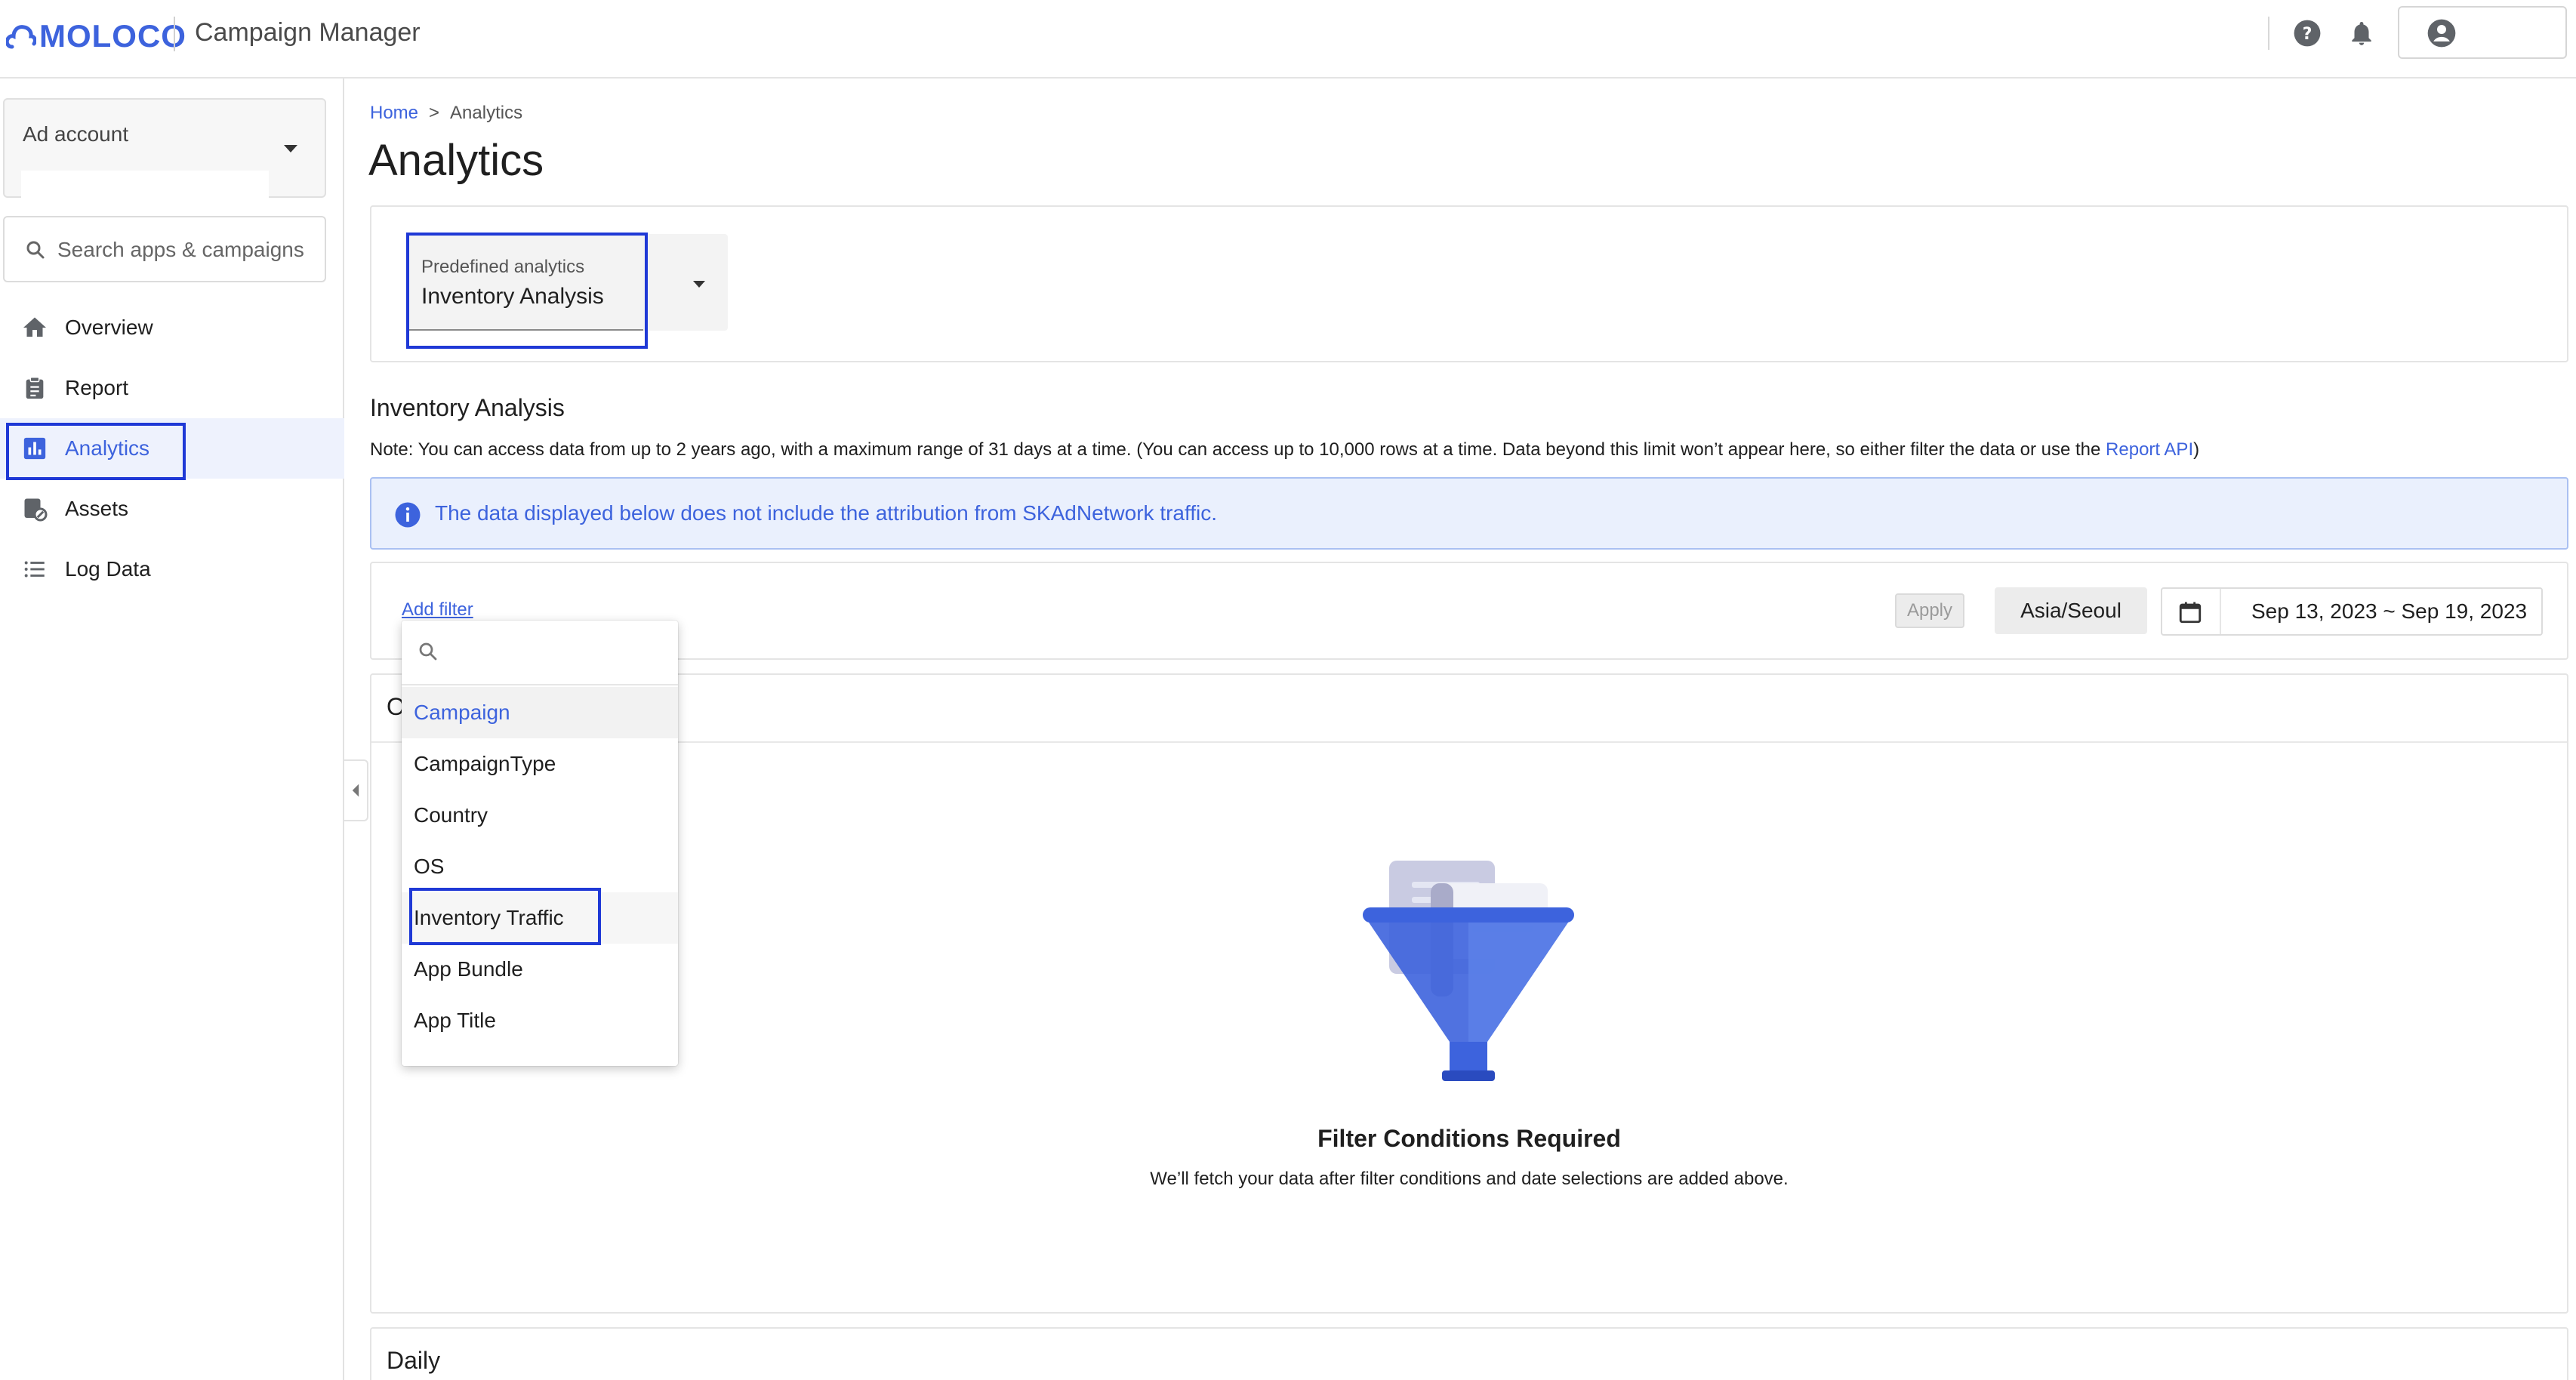  Describe the element at coordinates (109, 327) in the screenshot. I see `sidebar-item-label: Overview` at that location.